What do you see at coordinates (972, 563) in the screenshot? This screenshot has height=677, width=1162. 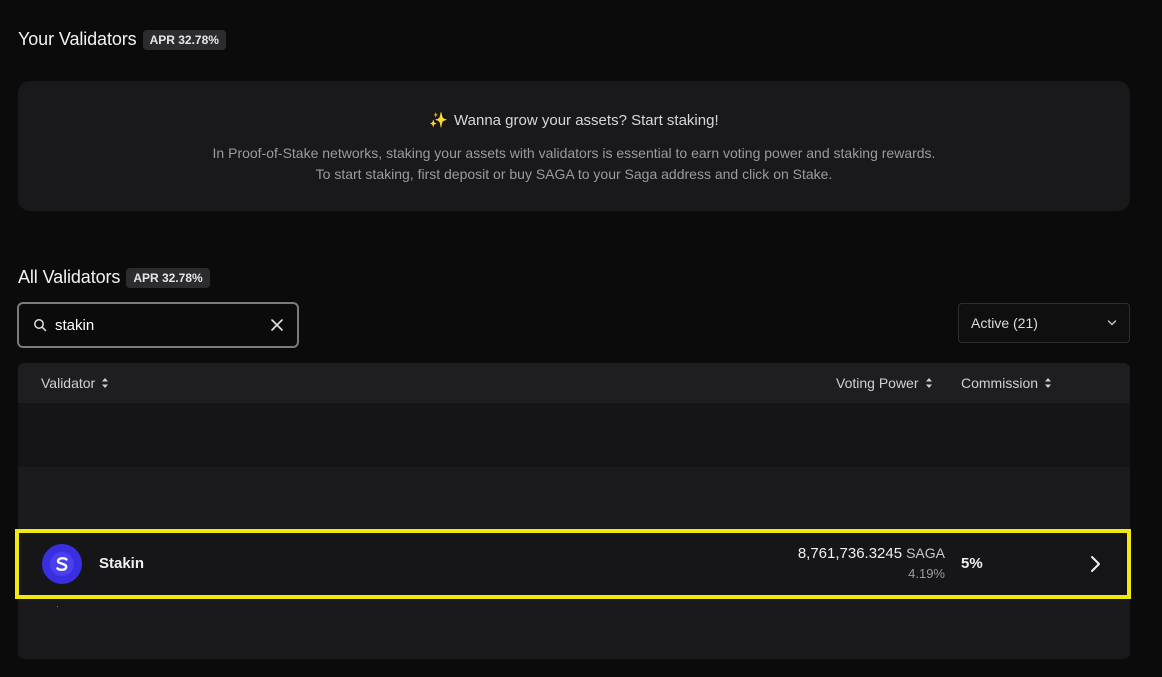 I see `commission-value: 5%` at bounding box center [972, 563].